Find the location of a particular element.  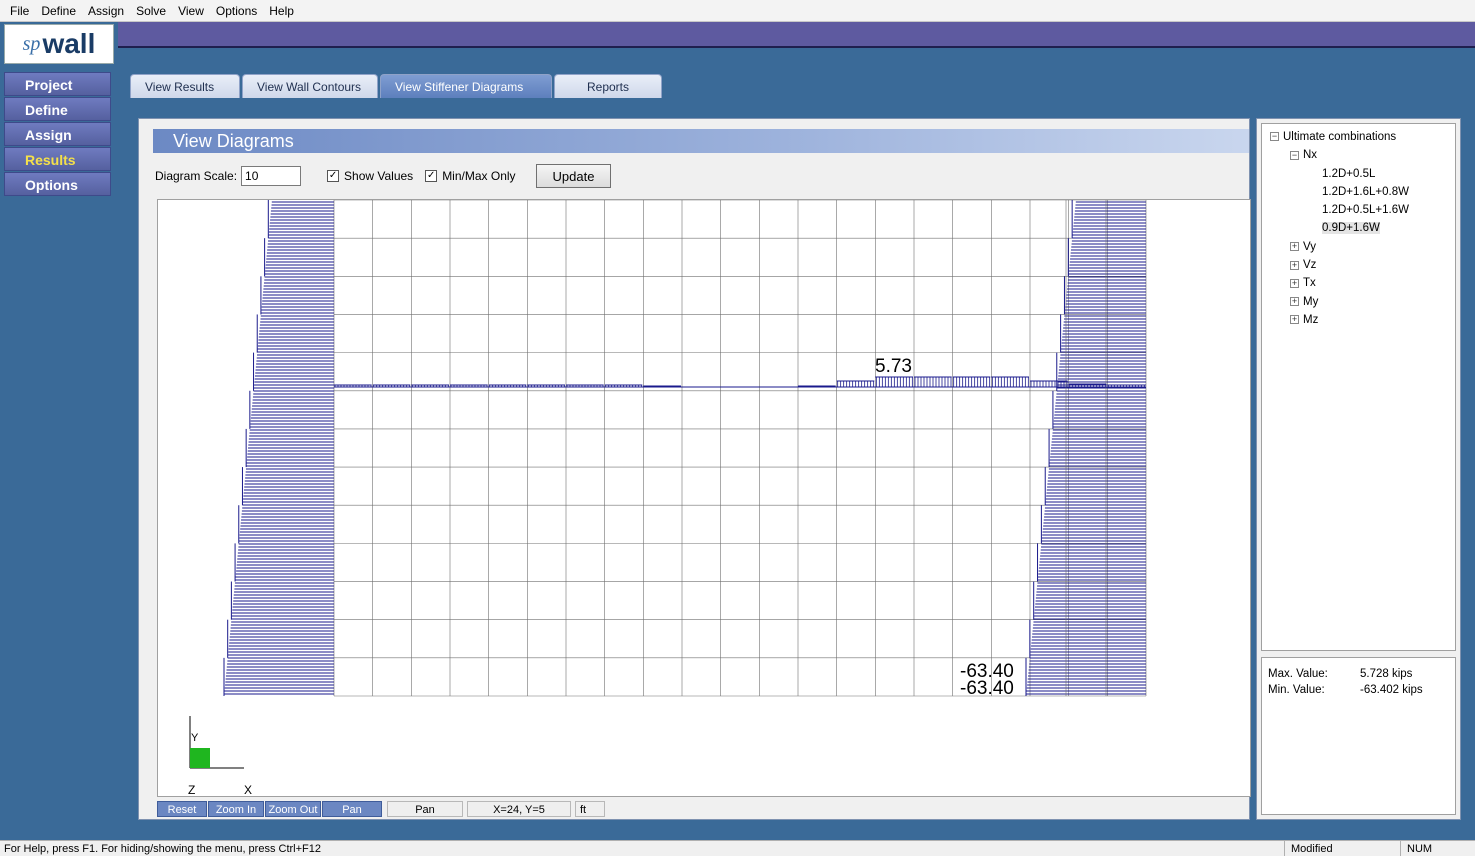

tree-node-label: Vz is located at coordinates (1310, 265).